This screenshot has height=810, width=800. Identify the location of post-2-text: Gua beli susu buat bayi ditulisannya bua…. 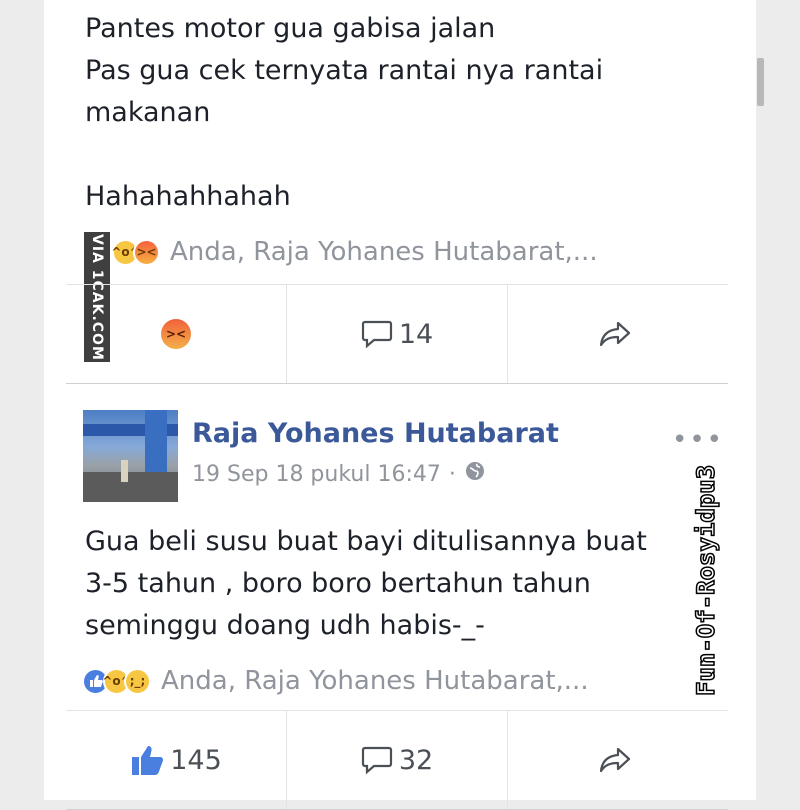
(366, 583).